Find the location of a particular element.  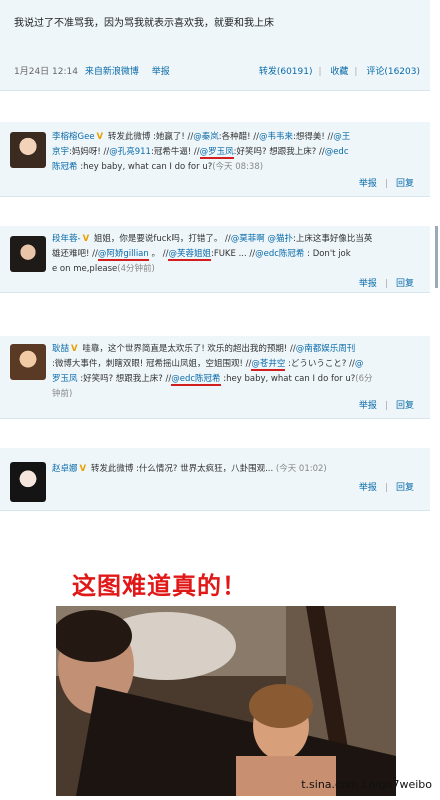

mention-link: @韦韦来 is located at coordinates (276, 137).